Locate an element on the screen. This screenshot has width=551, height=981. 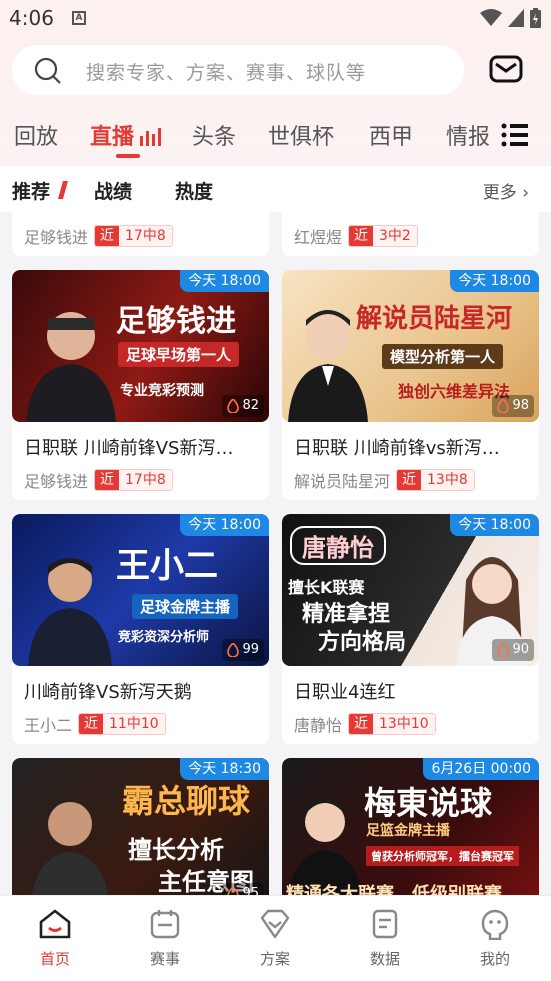
time-badge: 6月26日 00:00 is located at coordinates (481, 769).